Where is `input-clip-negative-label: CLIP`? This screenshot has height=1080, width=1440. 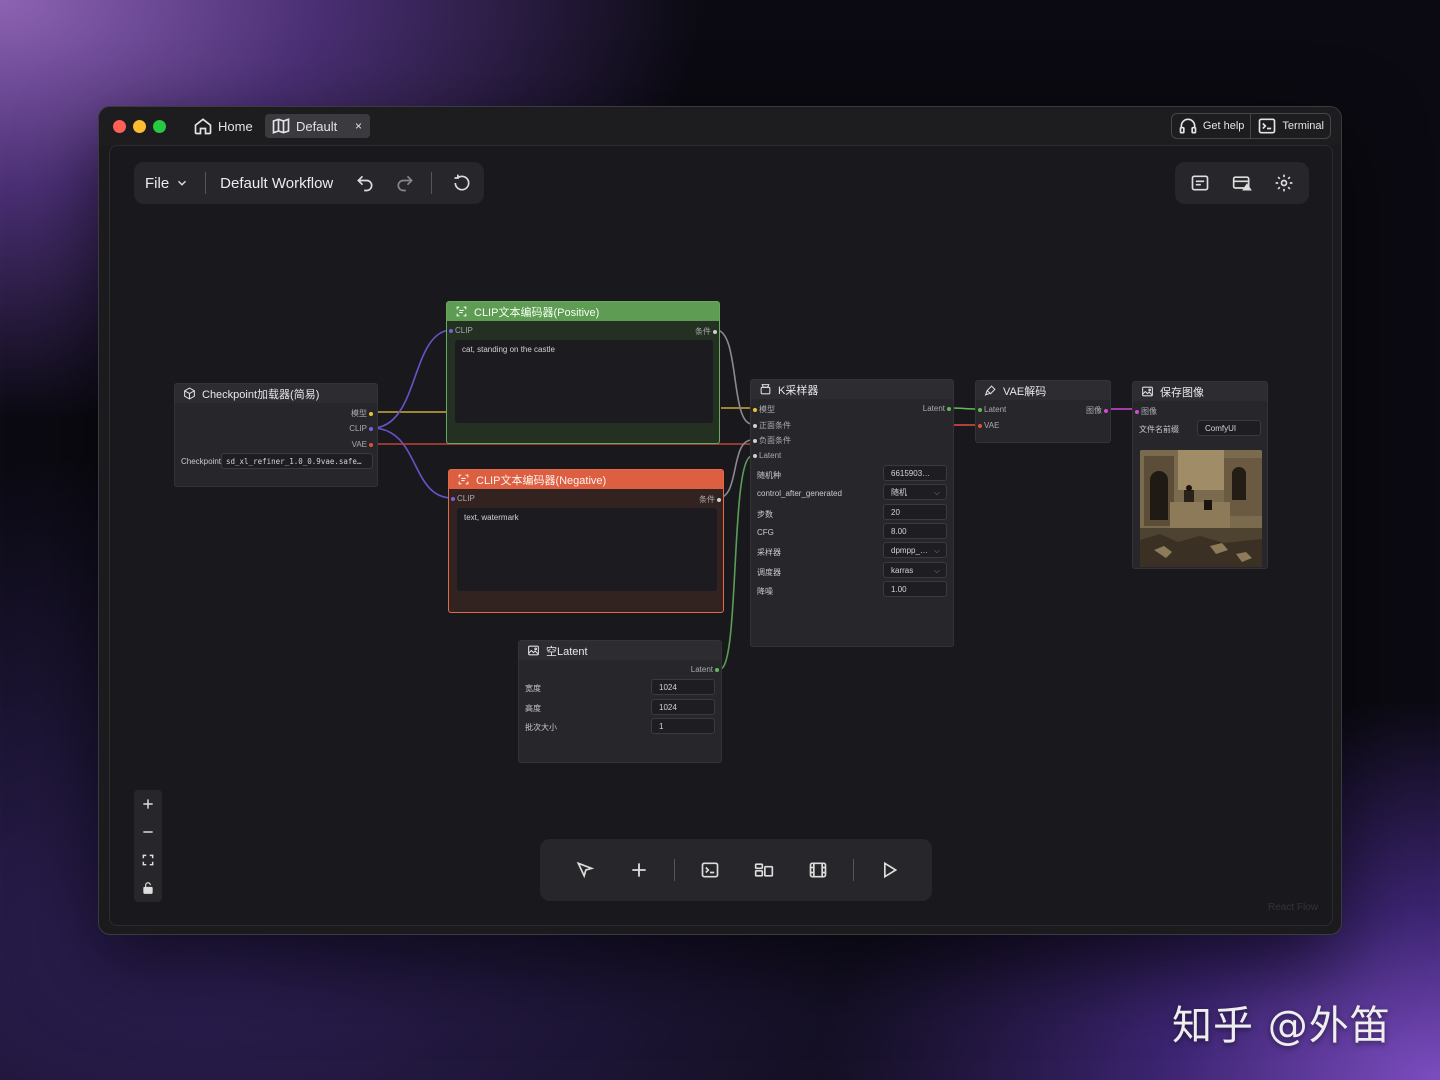
input-clip-negative-label: CLIP is located at coordinates (466, 498).